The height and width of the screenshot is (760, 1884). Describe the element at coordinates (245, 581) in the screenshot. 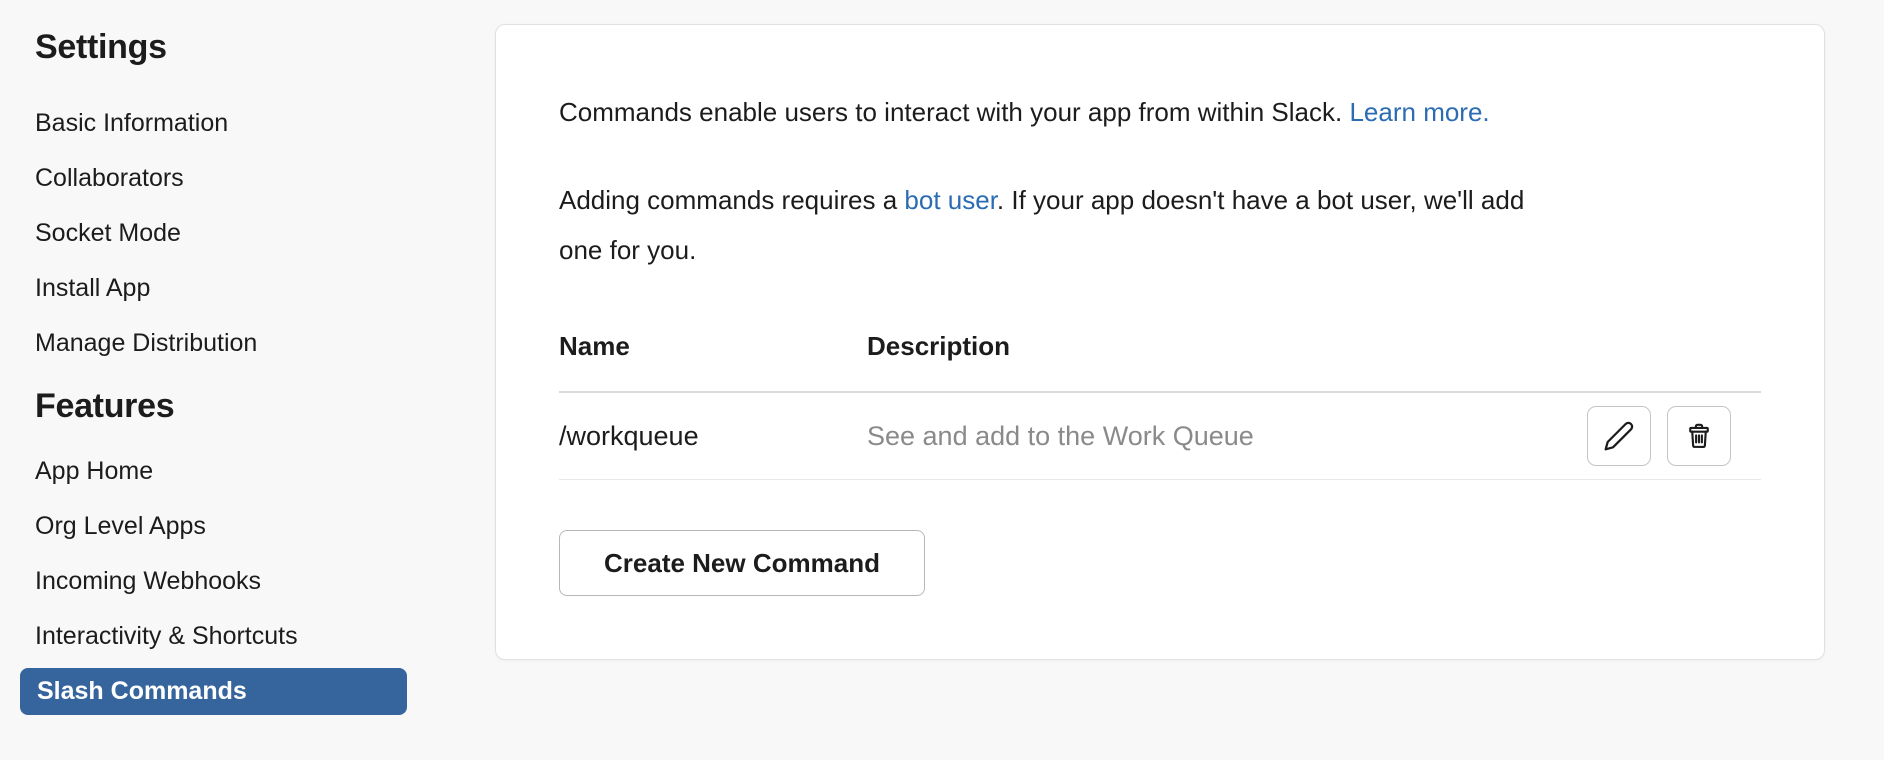

I see `sidebar-item-incoming-webhooks: Incoming Webhooks` at that location.